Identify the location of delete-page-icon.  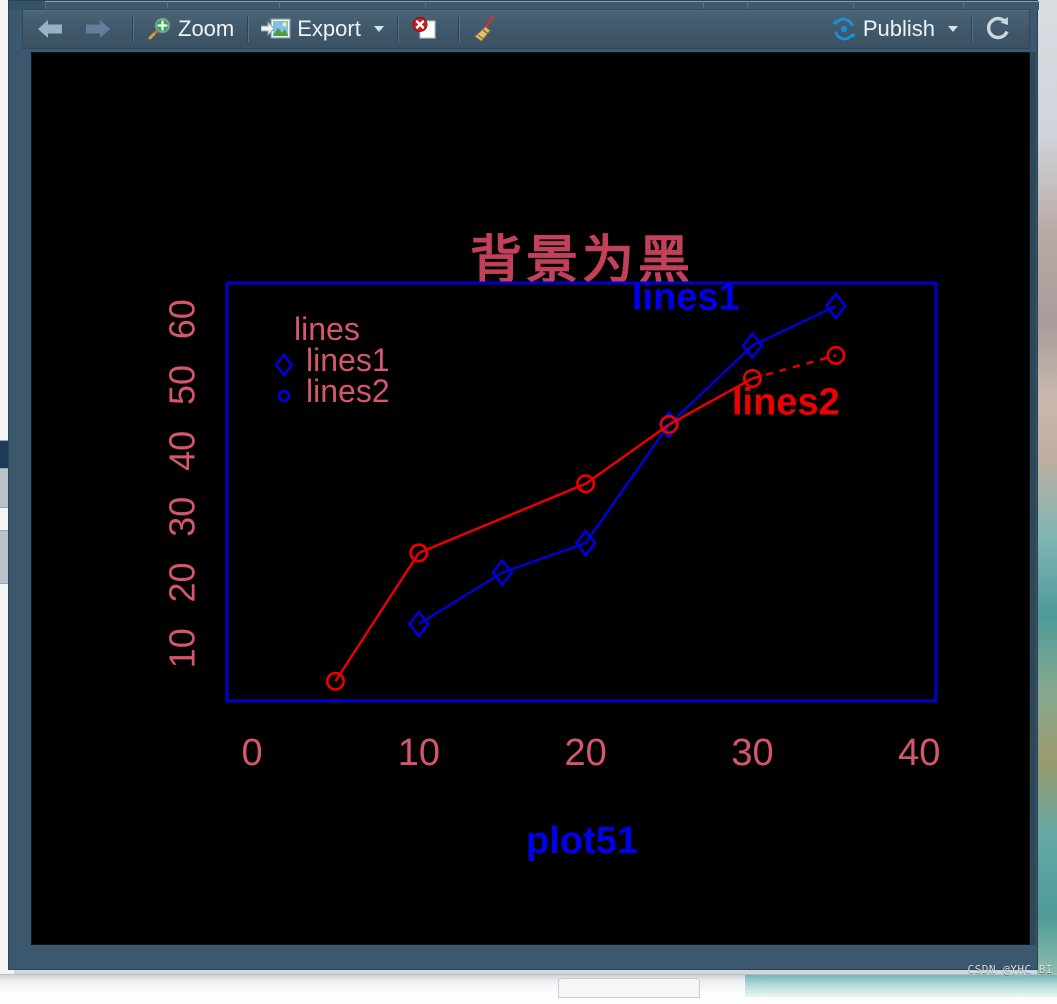
(425, 29).